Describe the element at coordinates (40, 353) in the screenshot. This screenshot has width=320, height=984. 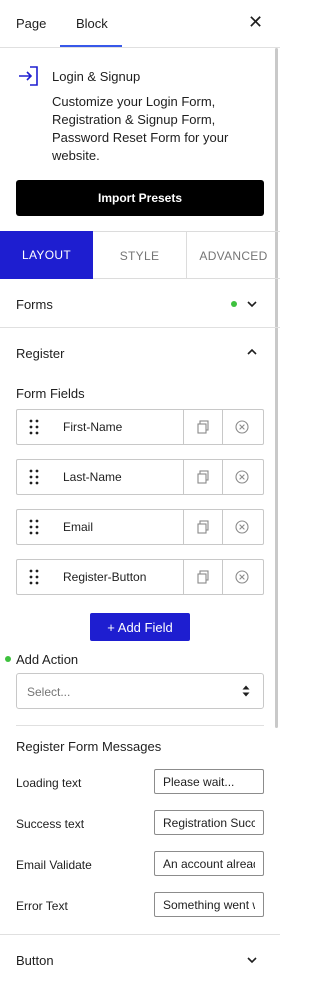
I see `register-label: Register` at that location.